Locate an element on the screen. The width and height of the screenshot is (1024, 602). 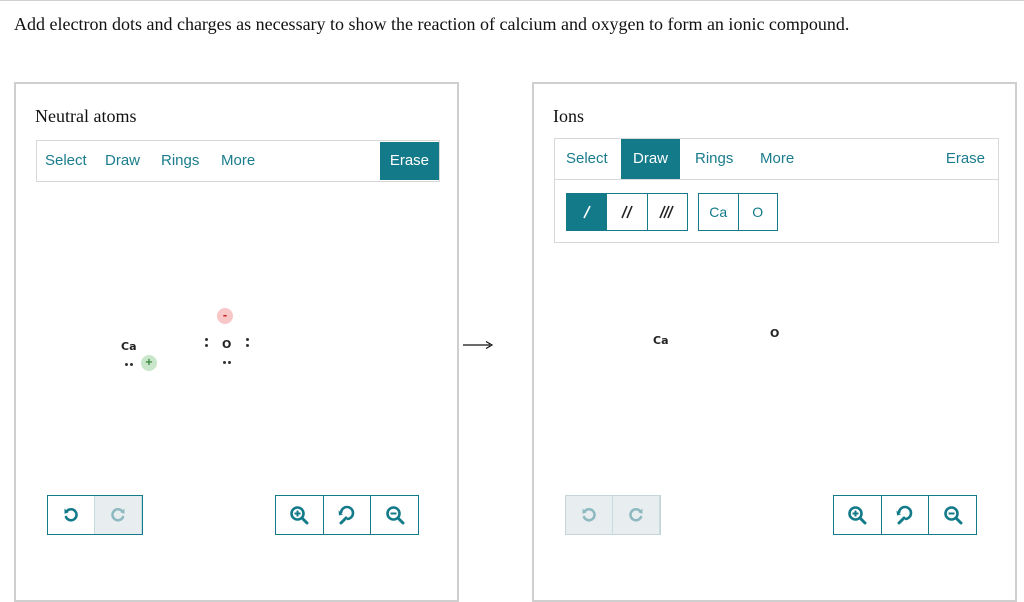
zoom-group-right is located at coordinates (905, 515).